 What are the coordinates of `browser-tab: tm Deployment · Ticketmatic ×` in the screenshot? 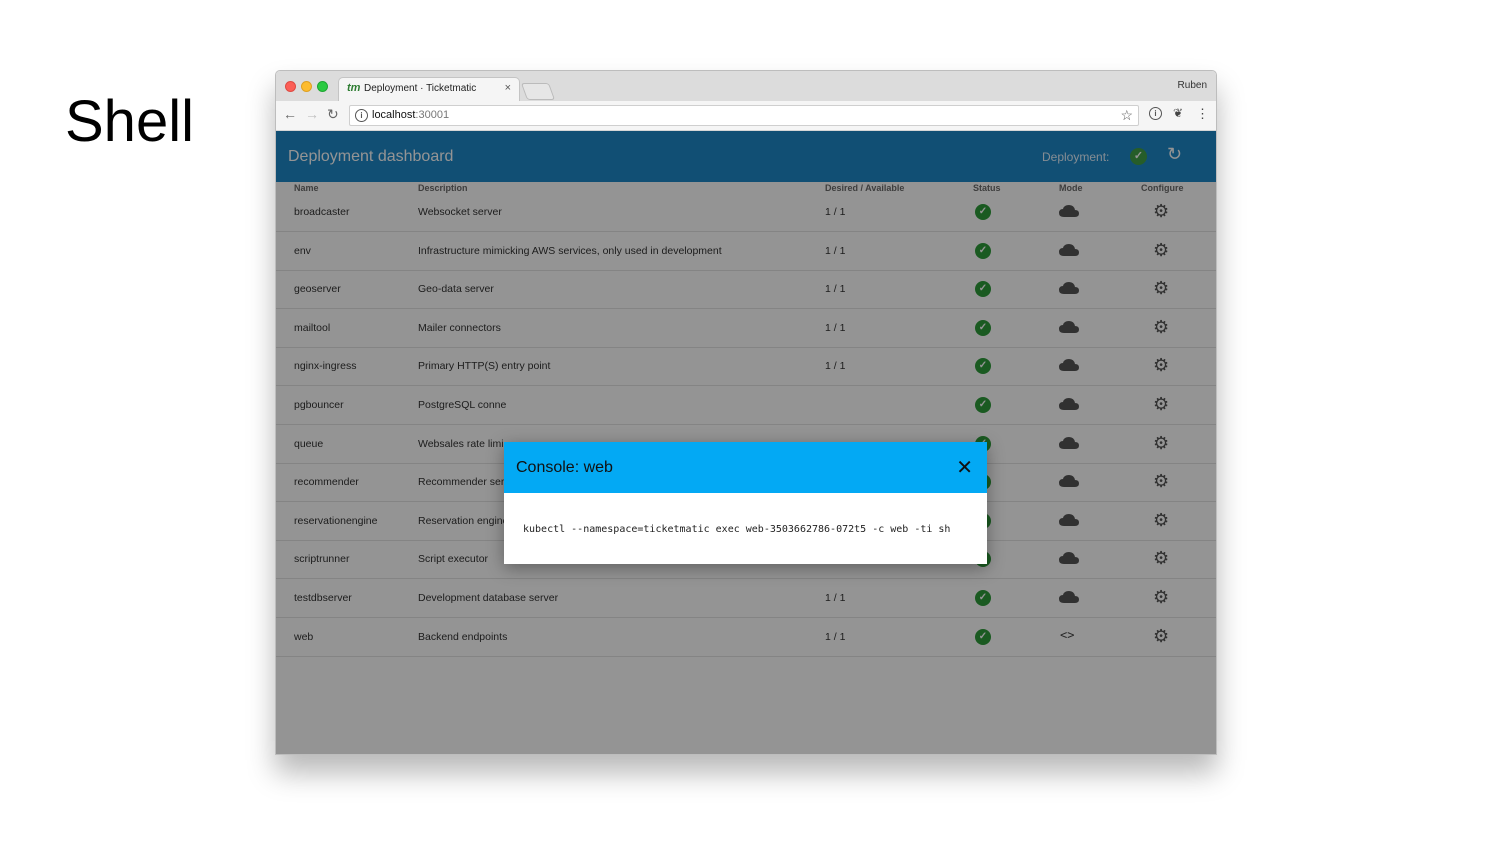 It's located at (429, 89).